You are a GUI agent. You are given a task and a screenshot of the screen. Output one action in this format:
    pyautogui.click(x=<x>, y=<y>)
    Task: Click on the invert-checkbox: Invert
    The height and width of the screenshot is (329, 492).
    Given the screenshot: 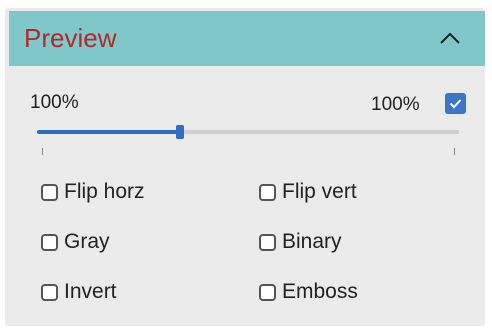 What is the action you would take?
    pyautogui.click(x=79, y=292)
    